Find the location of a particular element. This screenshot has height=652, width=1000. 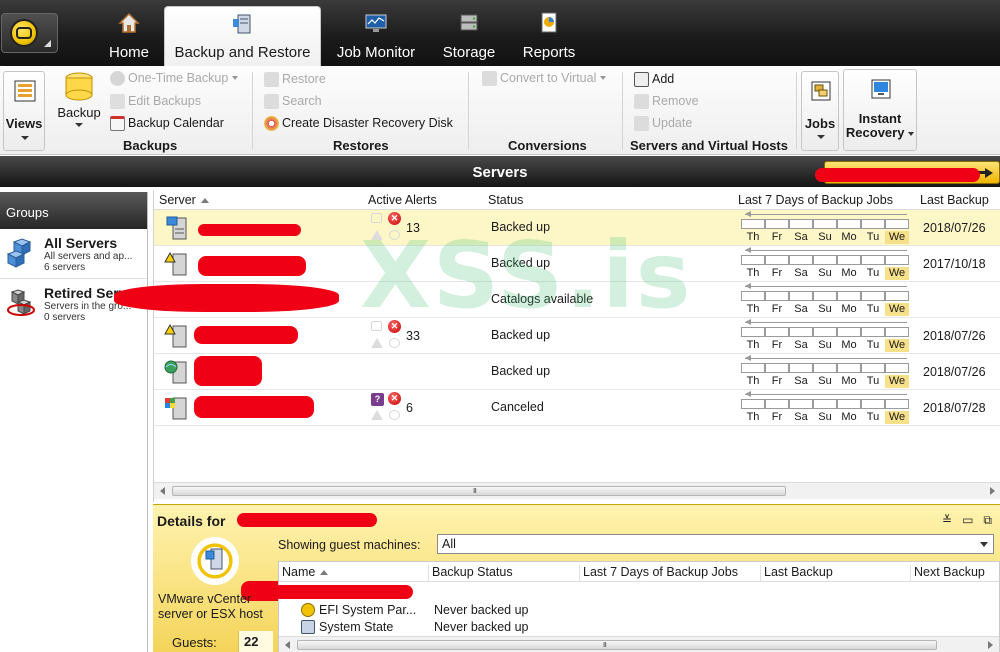

column-header-name: Name is located at coordinates (354, 573).